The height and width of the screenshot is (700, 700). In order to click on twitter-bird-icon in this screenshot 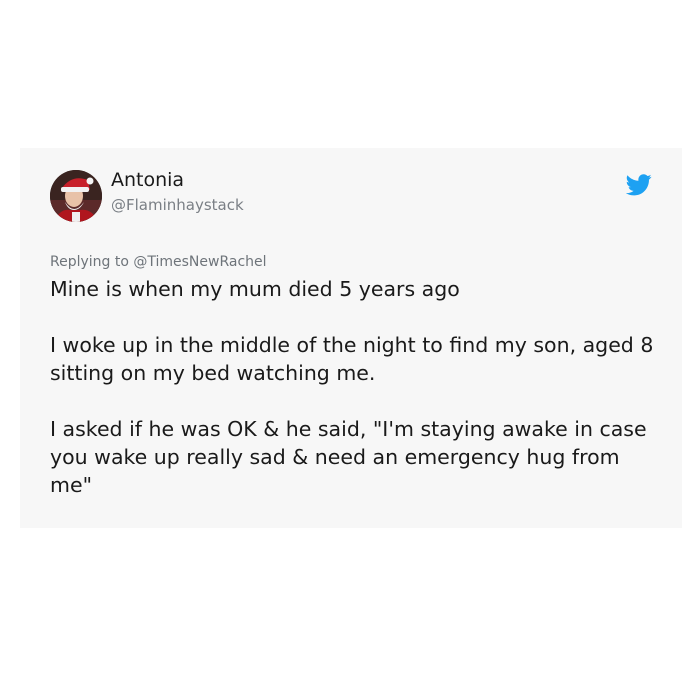, I will do `click(639, 185)`.